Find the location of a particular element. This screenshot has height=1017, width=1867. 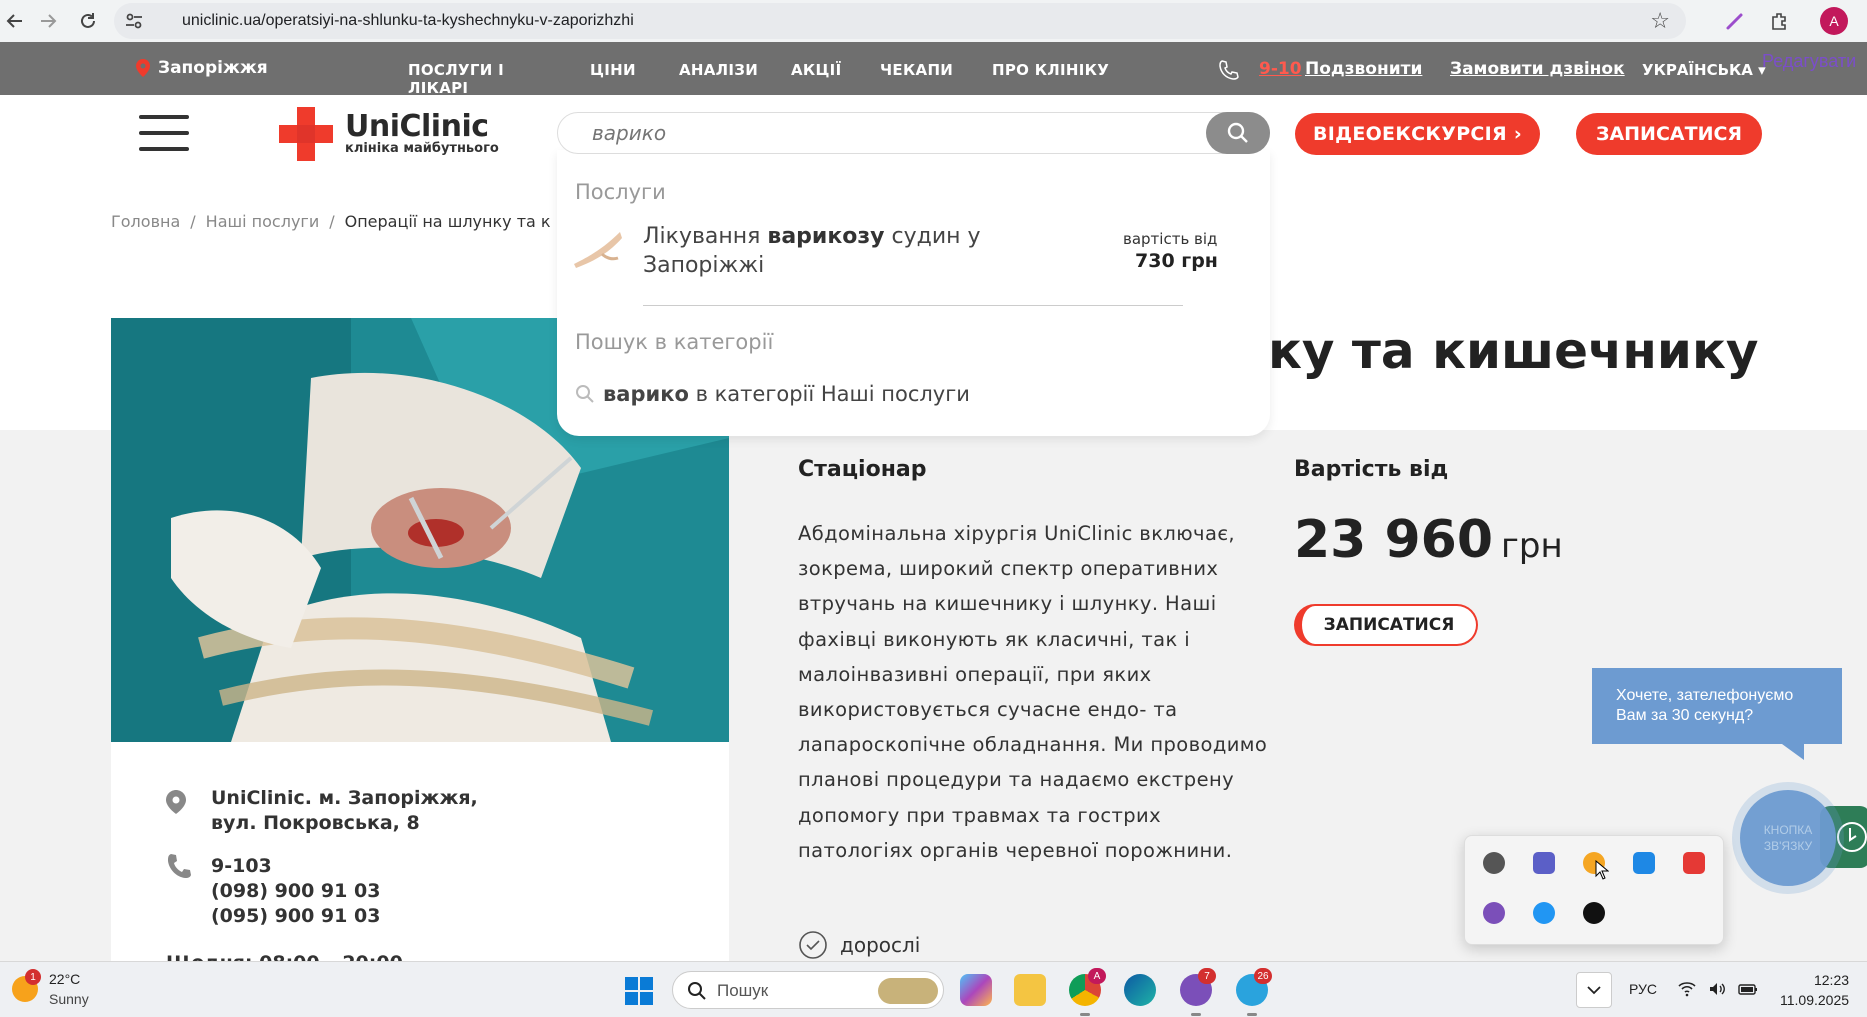

bookmark-star-icon: ☆ is located at coordinates (1660, 21).